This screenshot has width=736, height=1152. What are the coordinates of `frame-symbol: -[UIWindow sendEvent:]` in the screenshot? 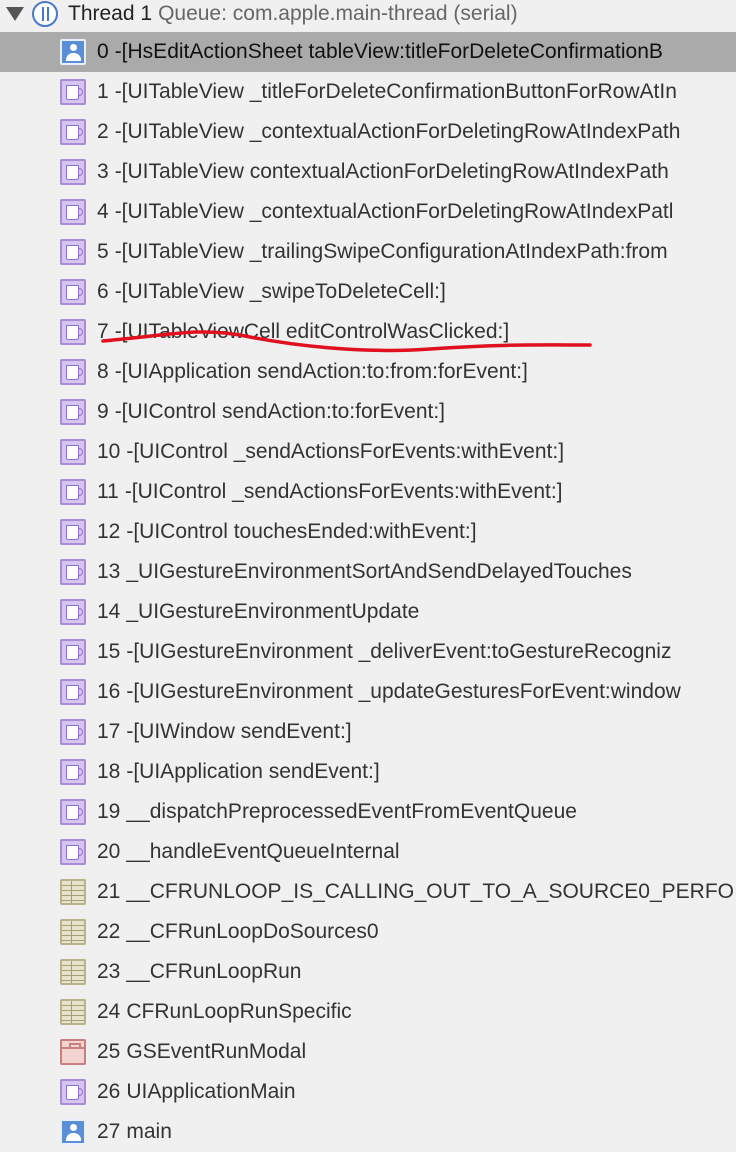 It's located at (239, 731).